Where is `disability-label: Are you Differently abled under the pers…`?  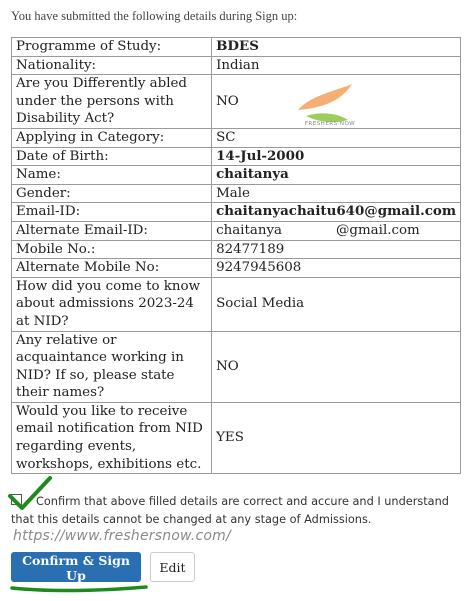 disability-label: Are you Differently abled under the pers… is located at coordinates (111, 101).